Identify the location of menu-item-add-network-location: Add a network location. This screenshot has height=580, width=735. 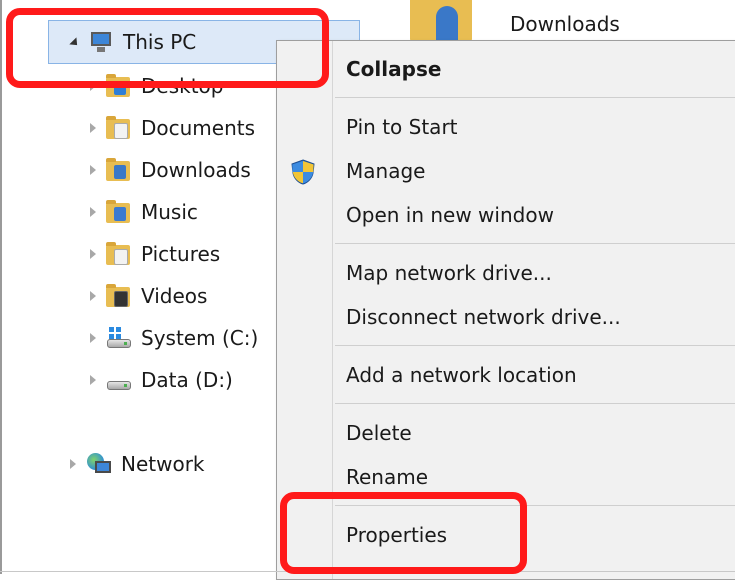
(506, 375).